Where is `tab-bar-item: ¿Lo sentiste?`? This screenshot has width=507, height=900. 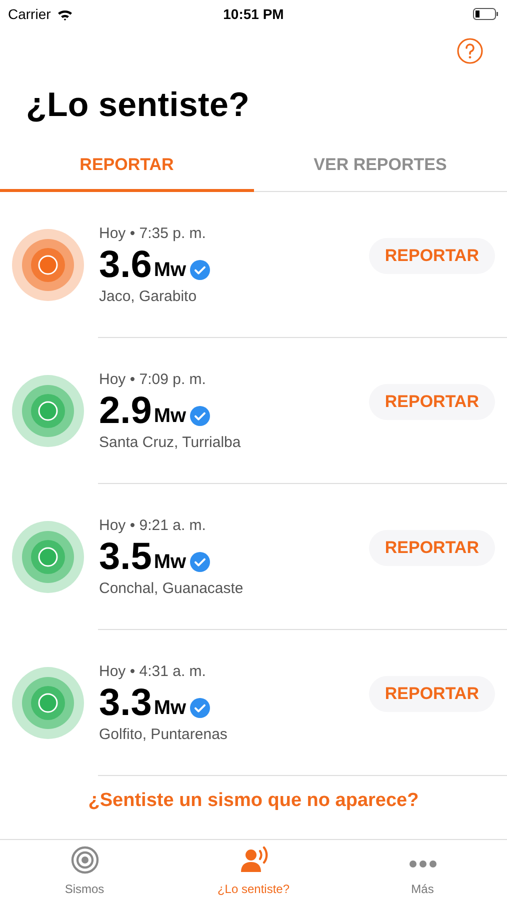
tab-bar-item: ¿Lo sentiste? is located at coordinates (253, 870).